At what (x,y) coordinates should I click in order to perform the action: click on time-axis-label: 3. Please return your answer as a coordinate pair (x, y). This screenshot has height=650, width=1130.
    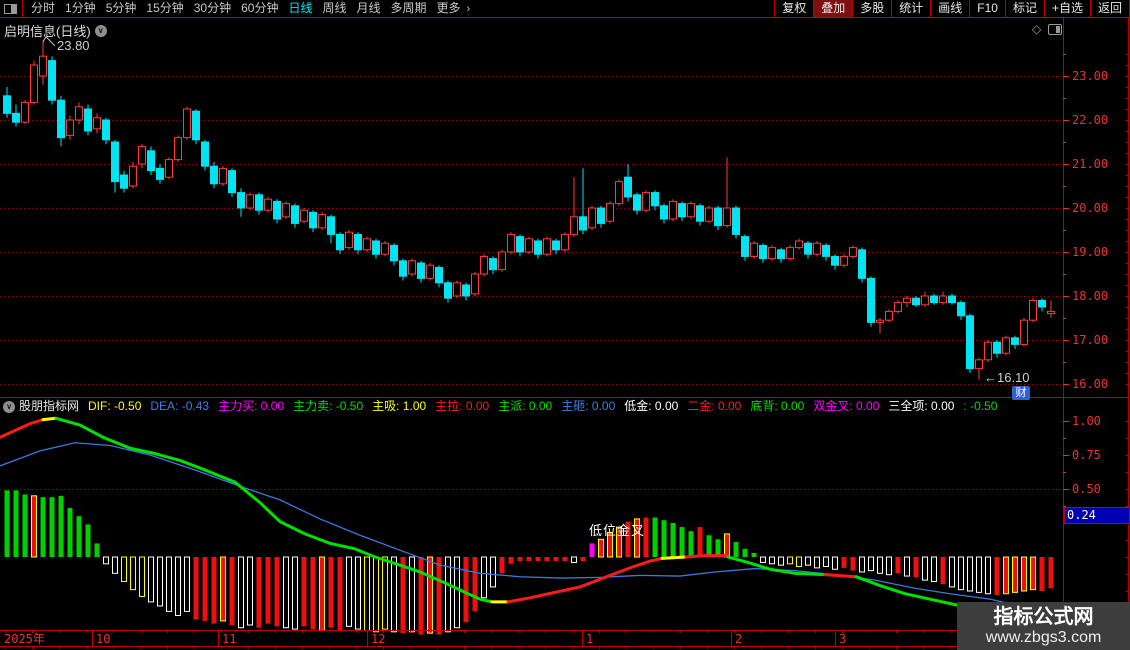
    Looking at the image, I should click on (842, 639).